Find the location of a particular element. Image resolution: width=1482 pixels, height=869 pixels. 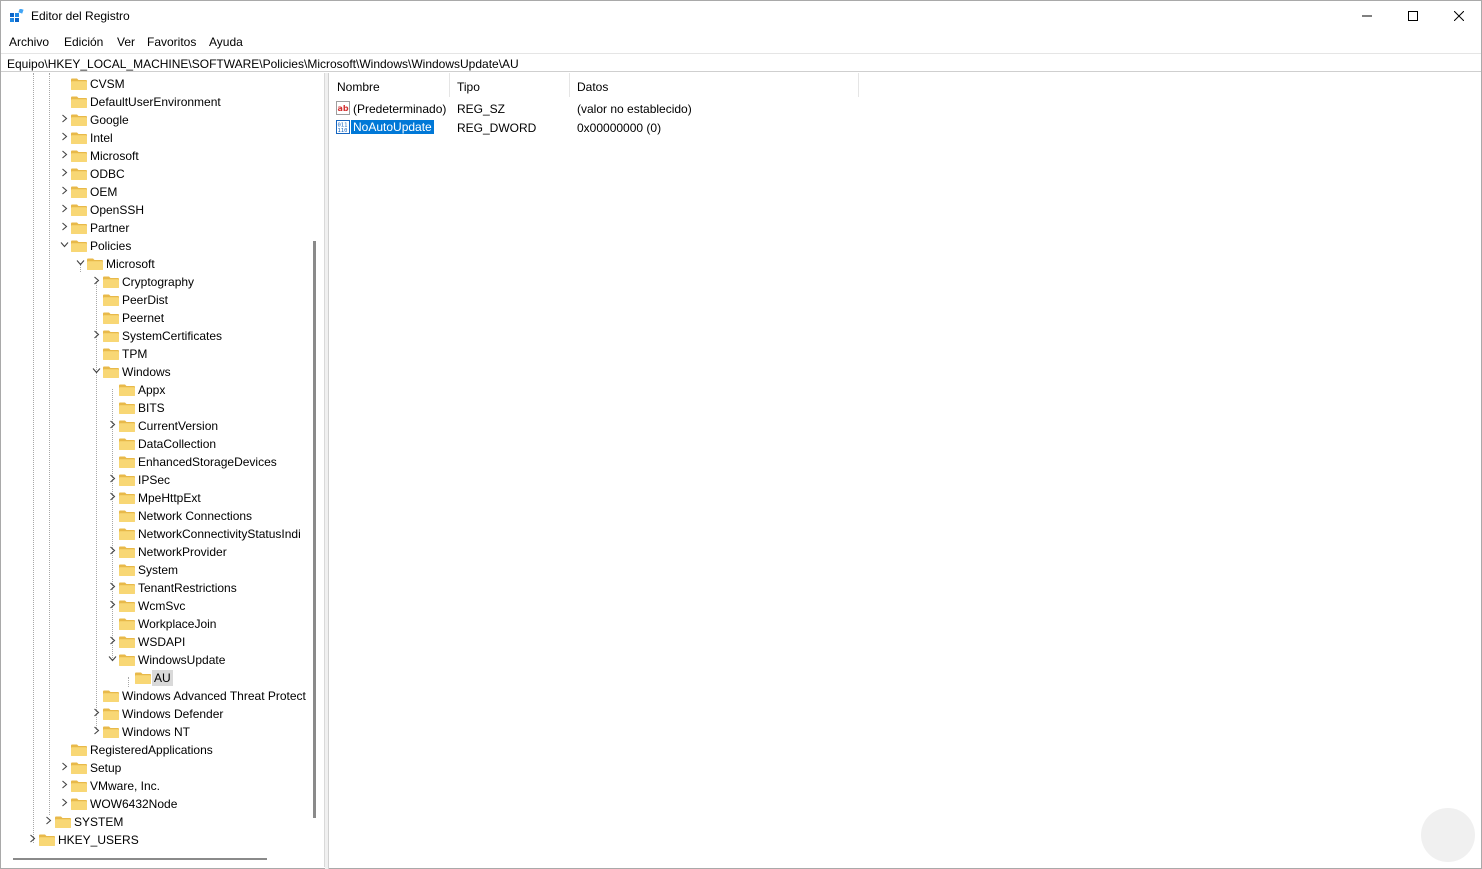

menu-archivo: Archivo is located at coordinates (29, 42).